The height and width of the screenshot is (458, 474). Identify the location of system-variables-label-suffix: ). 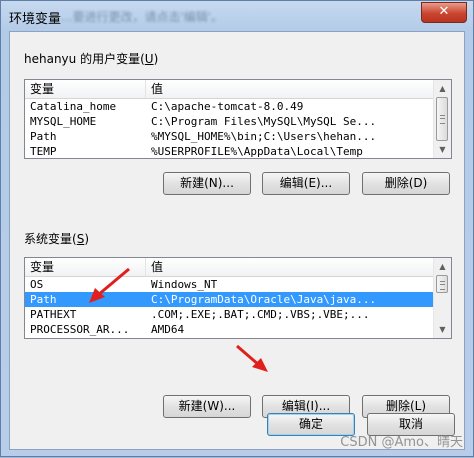
(86, 239).